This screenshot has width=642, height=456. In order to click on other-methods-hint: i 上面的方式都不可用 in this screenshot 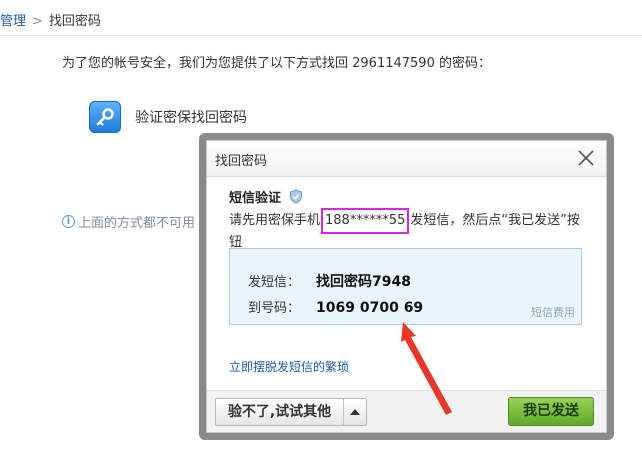, I will do `click(128, 221)`.